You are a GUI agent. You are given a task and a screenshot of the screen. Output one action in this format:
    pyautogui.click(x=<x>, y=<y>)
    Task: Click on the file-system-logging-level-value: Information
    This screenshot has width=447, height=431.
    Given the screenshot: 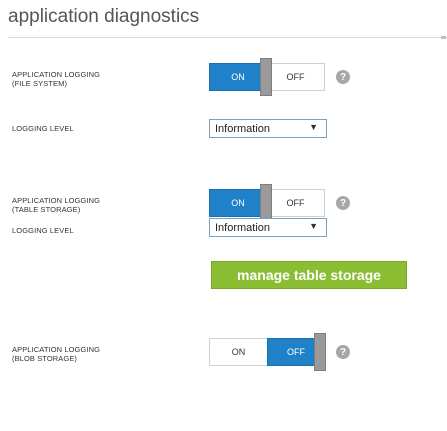 What is the action you would take?
    pyautogui.click(x=243, y=128)
    